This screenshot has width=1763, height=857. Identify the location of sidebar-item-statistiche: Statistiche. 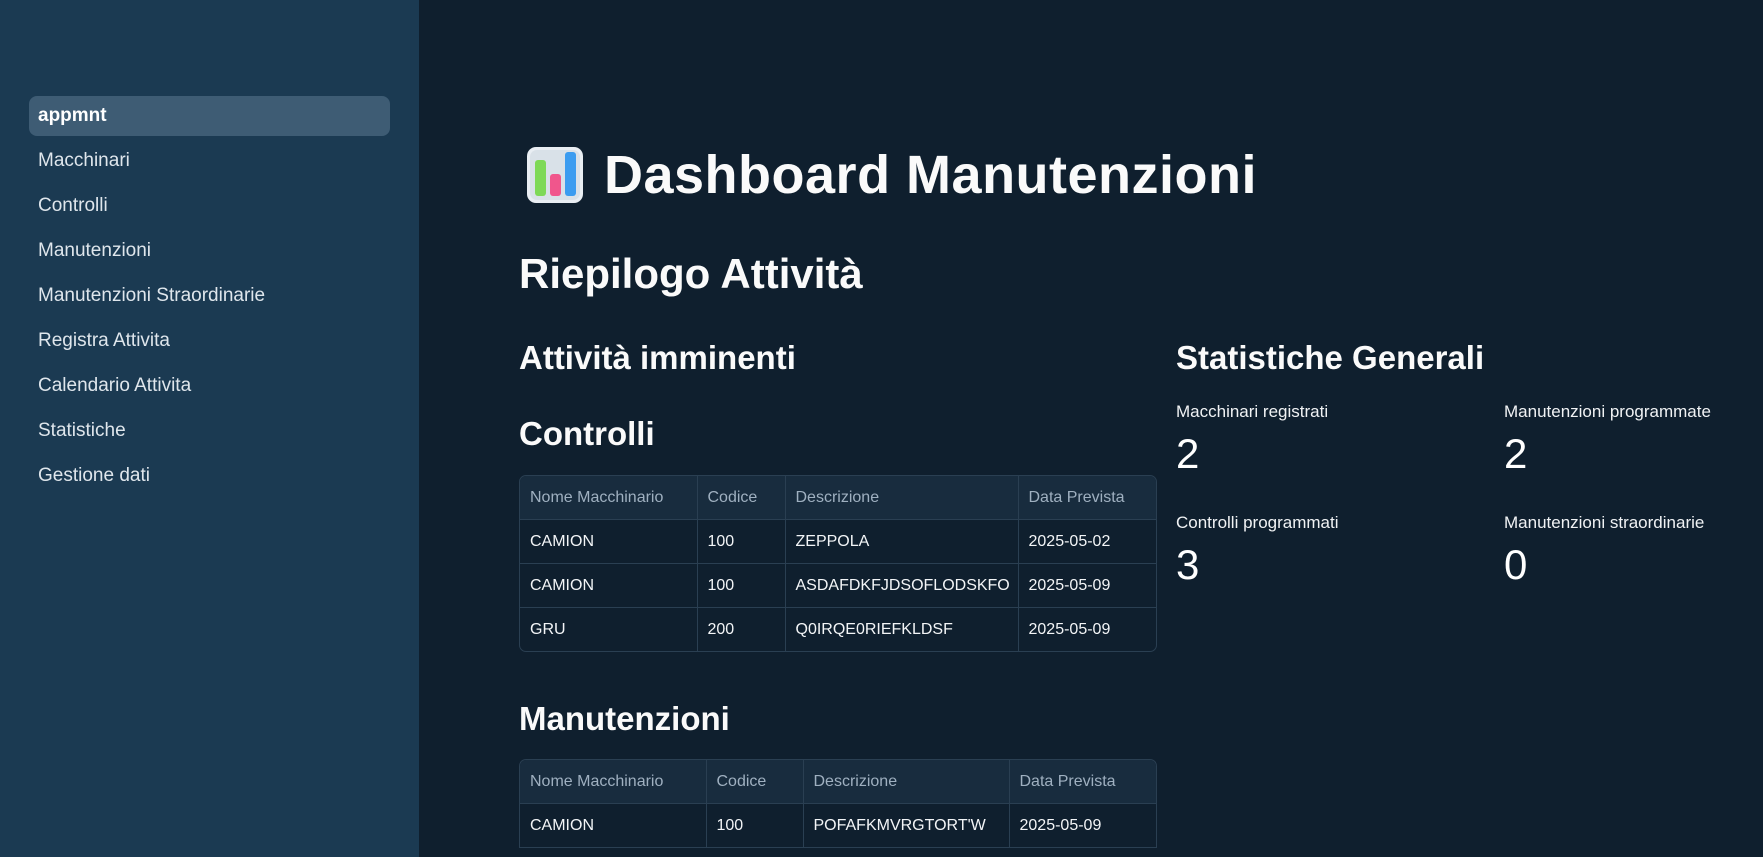
(209, 431).